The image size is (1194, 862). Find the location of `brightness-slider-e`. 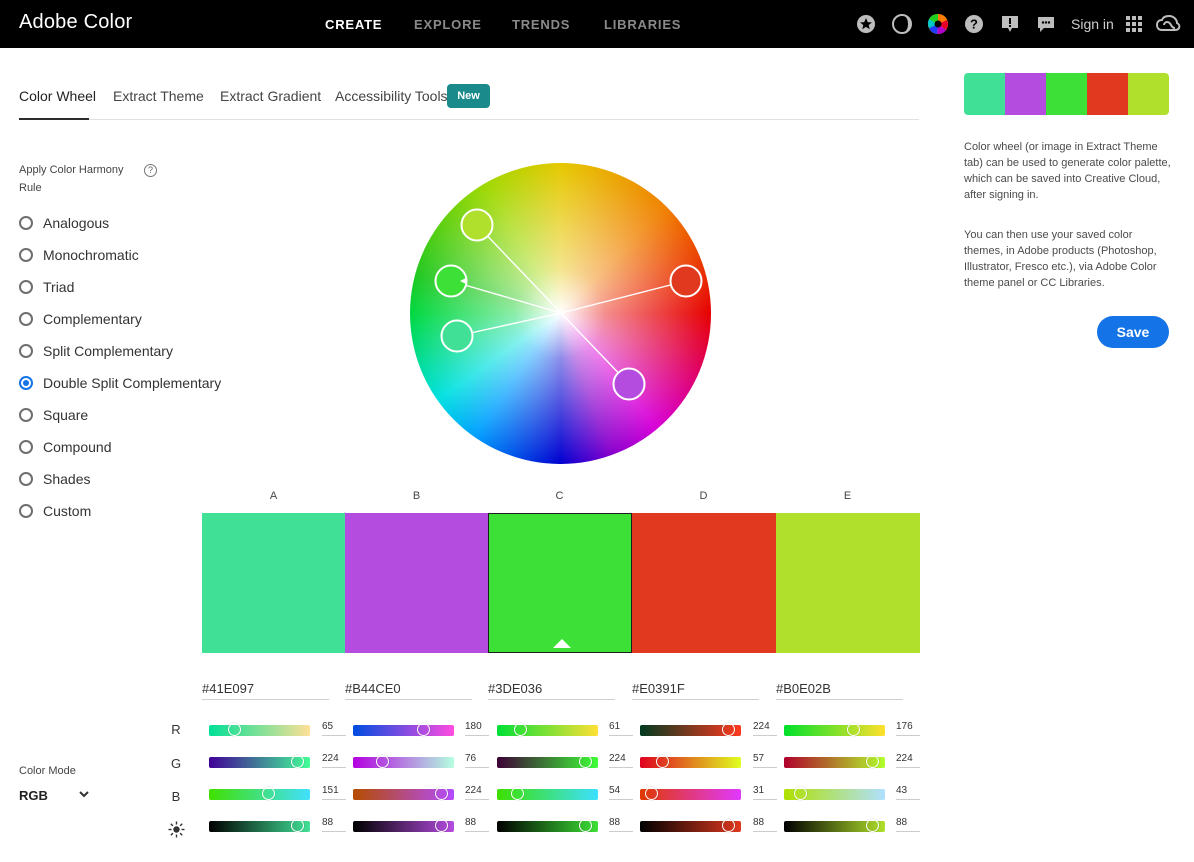

brightness-slider-e is located at coordinates (834, 825).